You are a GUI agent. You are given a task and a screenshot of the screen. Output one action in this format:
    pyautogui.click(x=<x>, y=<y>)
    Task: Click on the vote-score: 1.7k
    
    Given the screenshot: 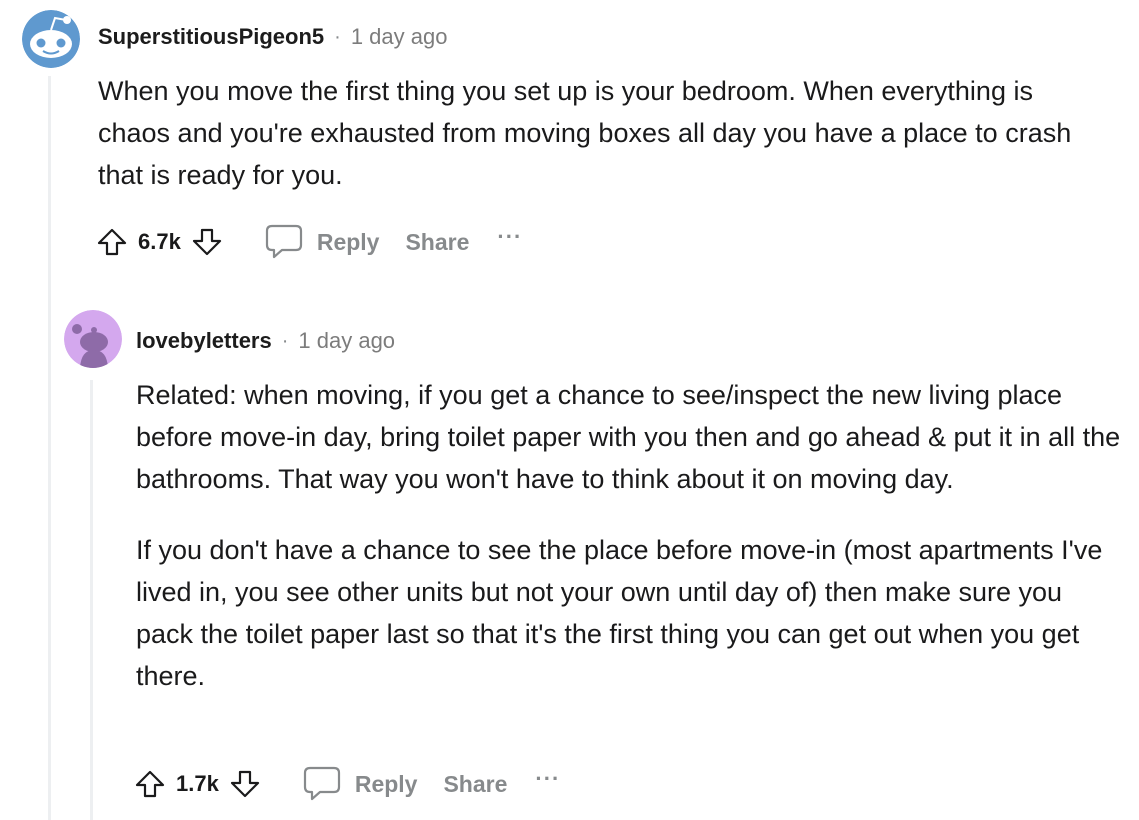 What is the action you would take?
    pyautogui.click(x=197, y=783)
    